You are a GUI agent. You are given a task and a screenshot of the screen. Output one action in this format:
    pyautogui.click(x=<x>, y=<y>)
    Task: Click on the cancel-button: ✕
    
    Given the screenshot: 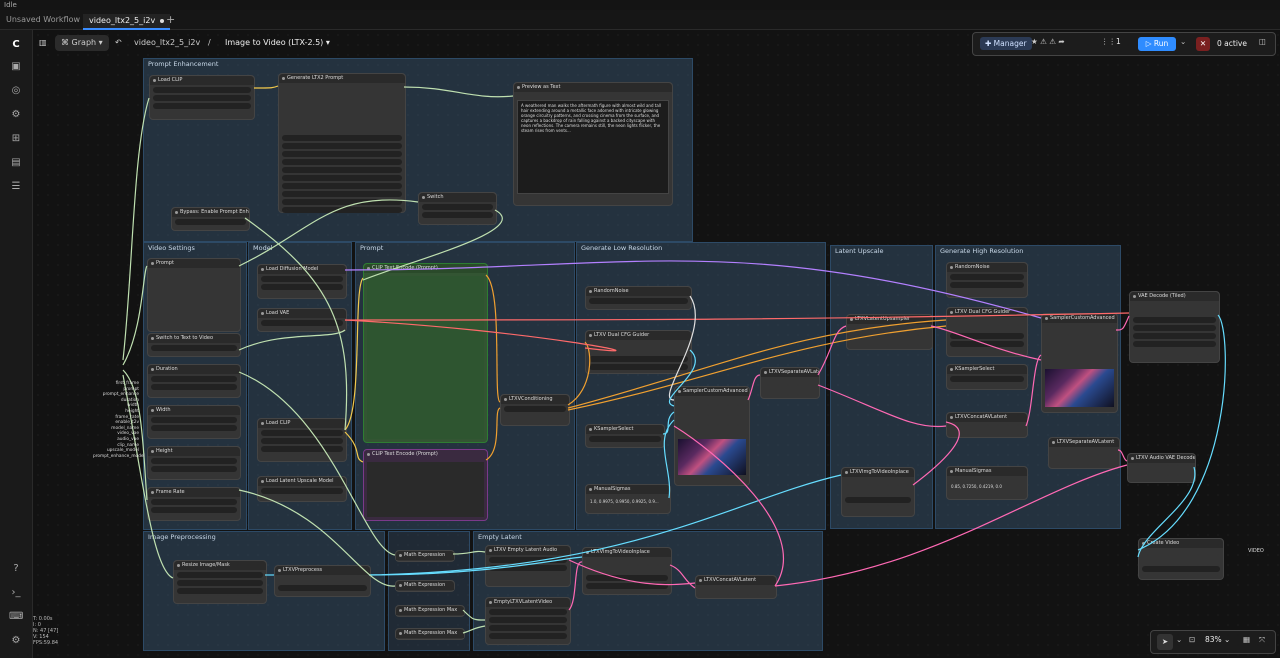 What is the action you would take?
    pyautogui.click(x=1203, y=44)
    